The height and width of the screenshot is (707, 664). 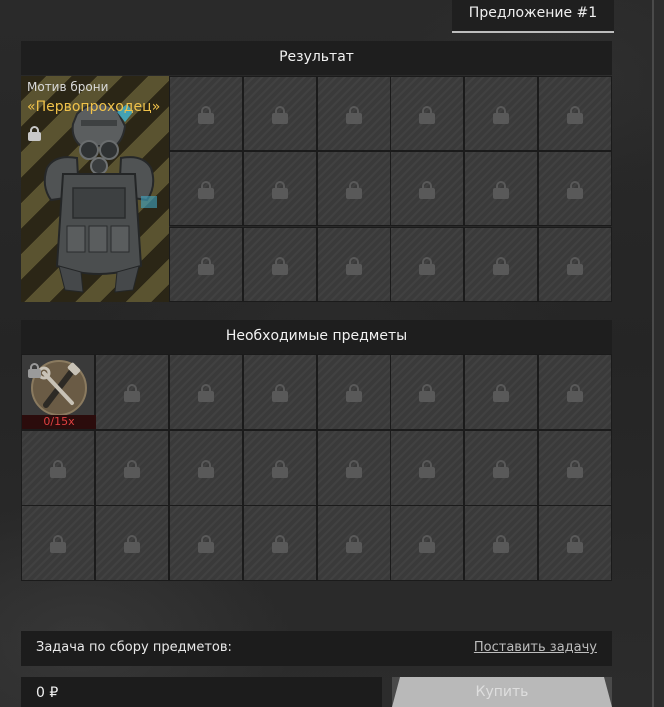 What do you see at coordinates (58, 392) in the screenshot?
I see `required-item-tools: 0/15x` at bounding box center [58, 392].